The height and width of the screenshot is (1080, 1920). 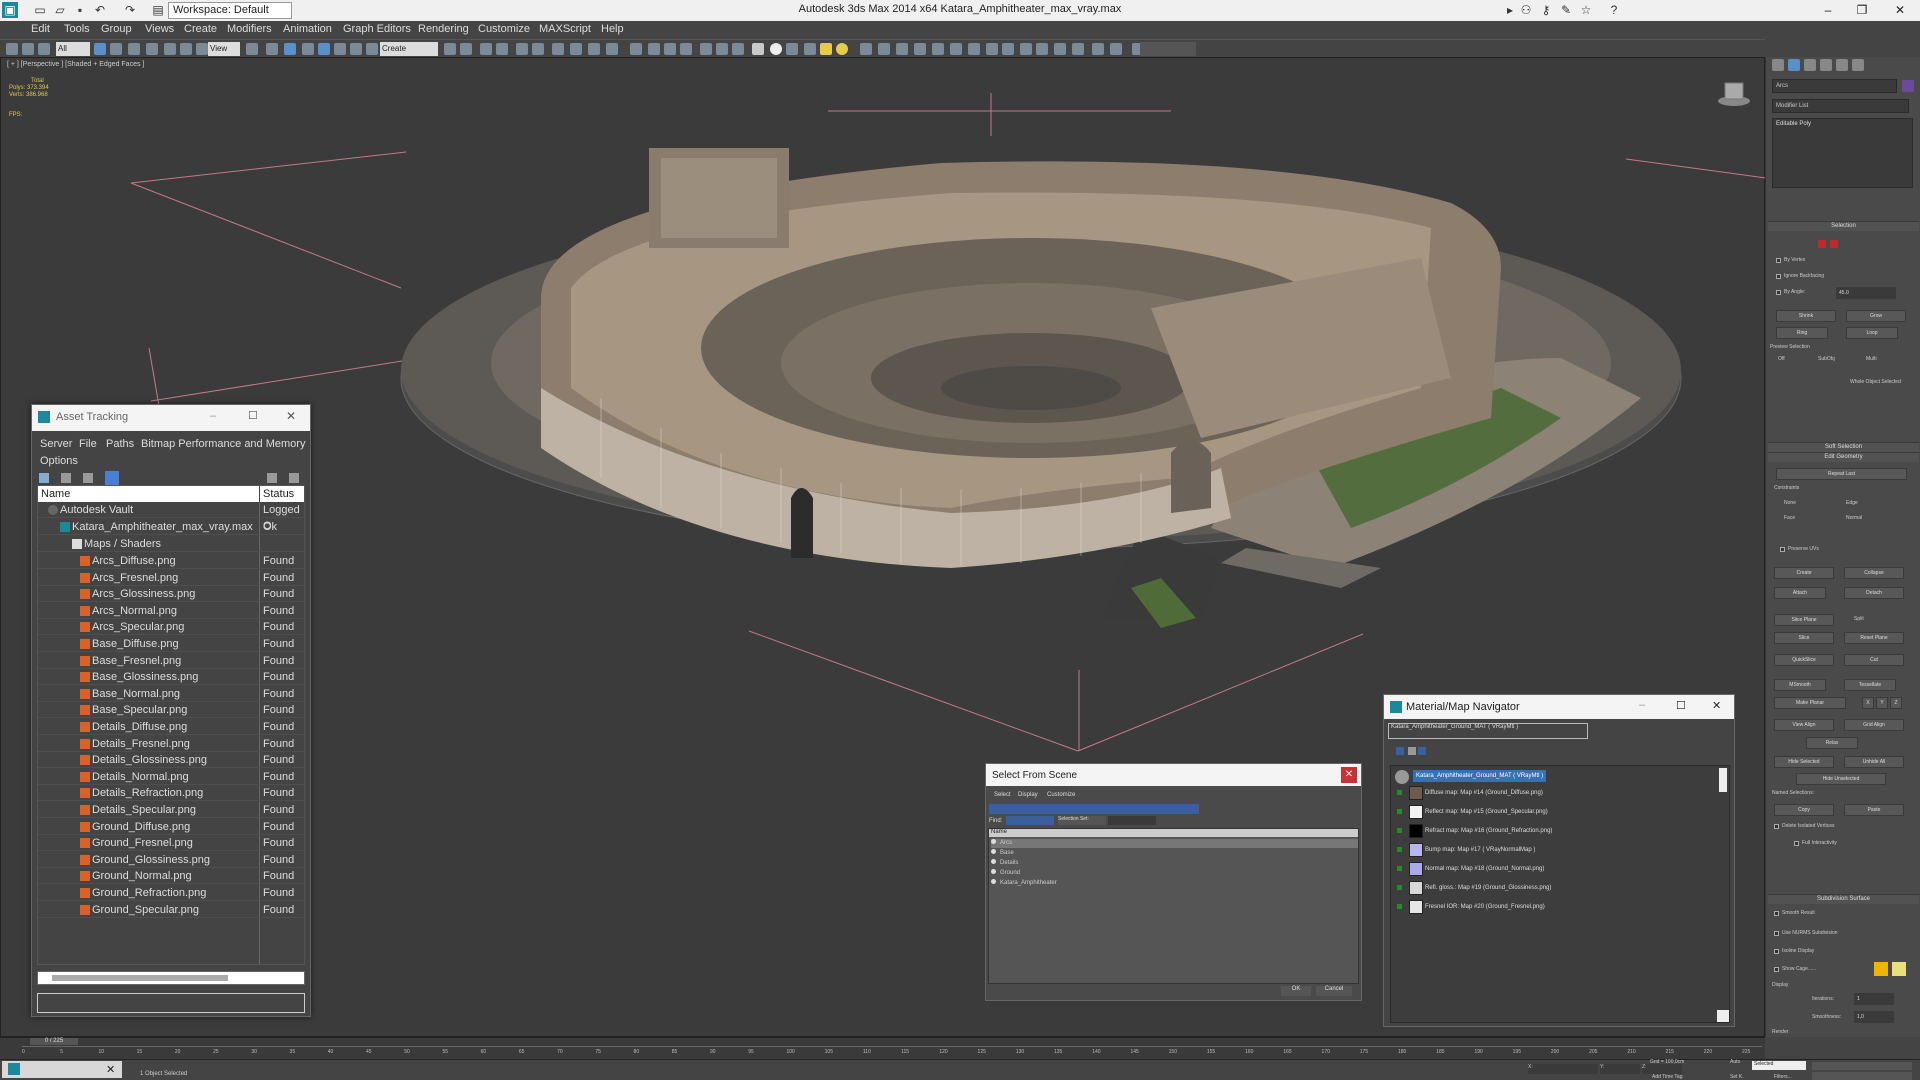 What do you see at coordinates (171, 727) in the screenshot?
I see `table-row: Details_Diffuse.png Found` at bounding box center [171, 727].